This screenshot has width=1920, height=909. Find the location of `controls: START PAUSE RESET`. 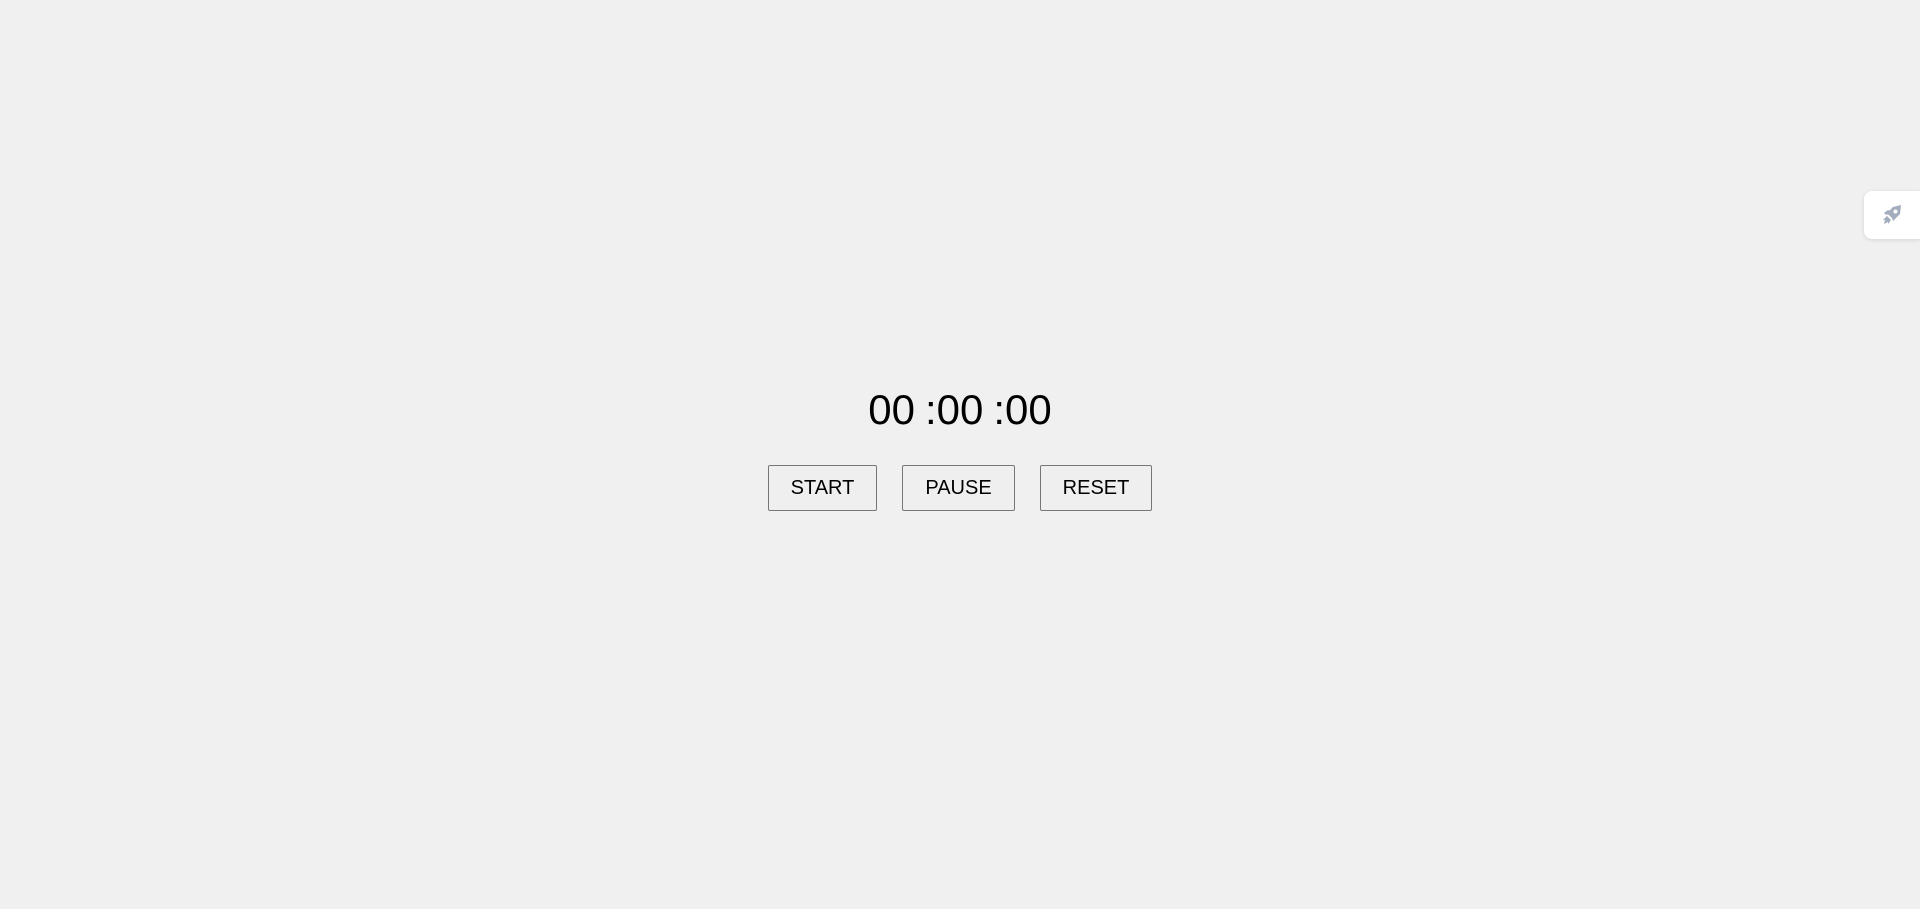

controls: START PAUSE RESET is located at coordinates (960, 488).